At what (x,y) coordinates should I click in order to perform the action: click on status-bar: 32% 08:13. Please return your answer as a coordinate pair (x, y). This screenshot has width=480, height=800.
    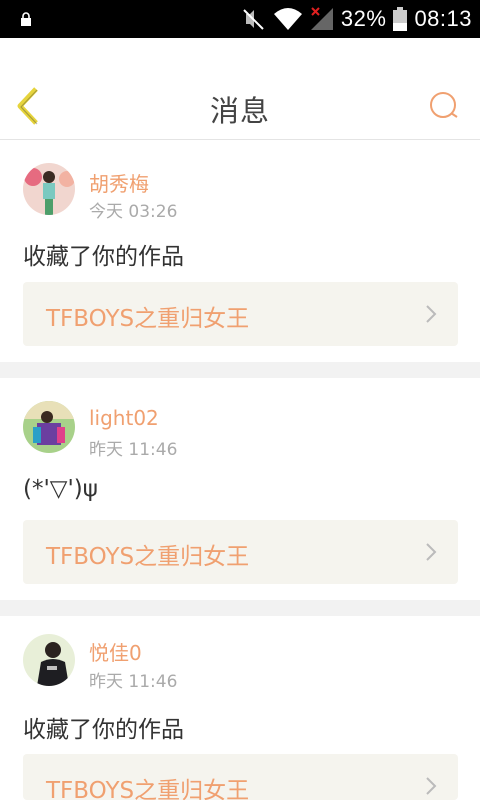
    Looking at the image, I should click on (240, 19).